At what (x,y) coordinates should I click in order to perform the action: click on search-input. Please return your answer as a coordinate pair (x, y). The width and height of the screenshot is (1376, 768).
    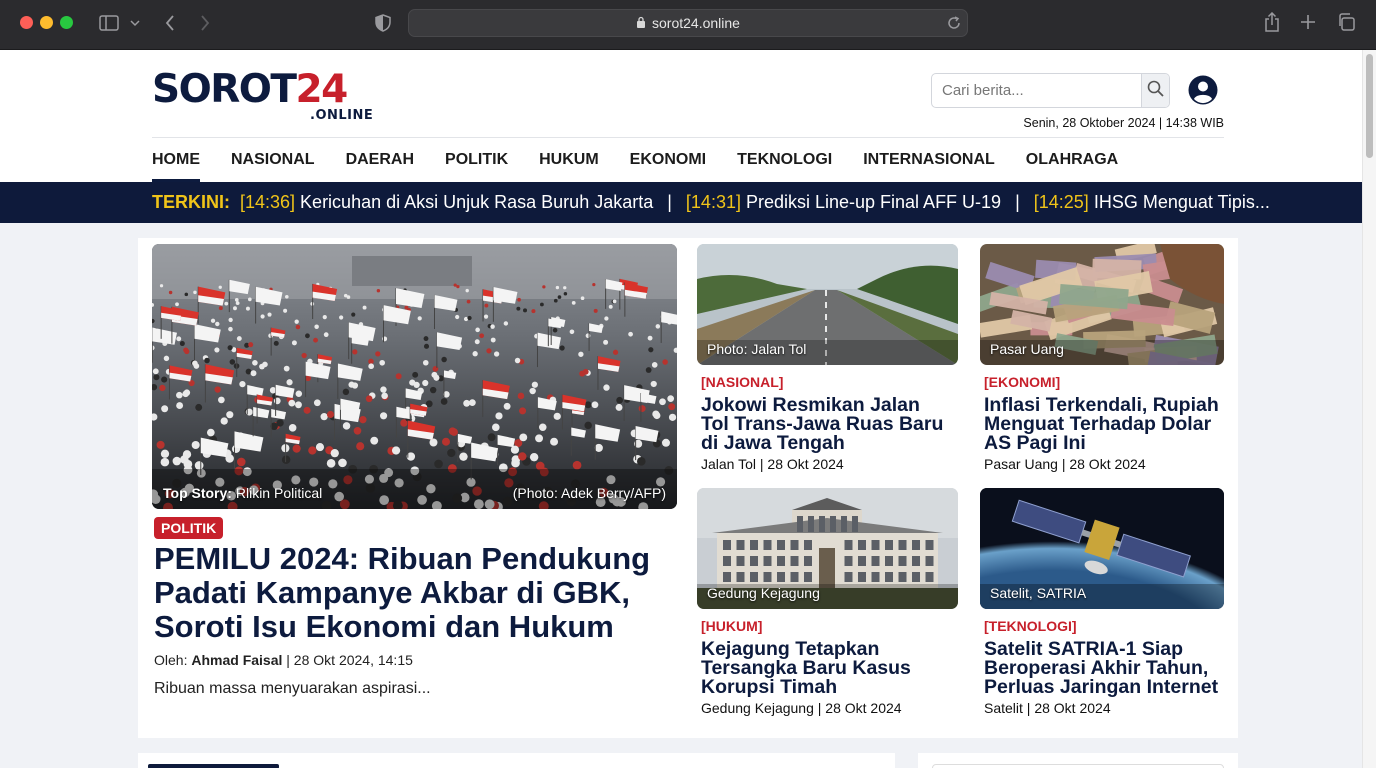
    Looking at the image, I should click on (1036, 90).